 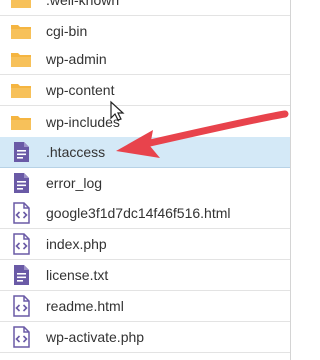 What do you see at coordinates (76, 152) in the screenshot?
I see `file-name: .htaccess` at bounding box center [76, 152].